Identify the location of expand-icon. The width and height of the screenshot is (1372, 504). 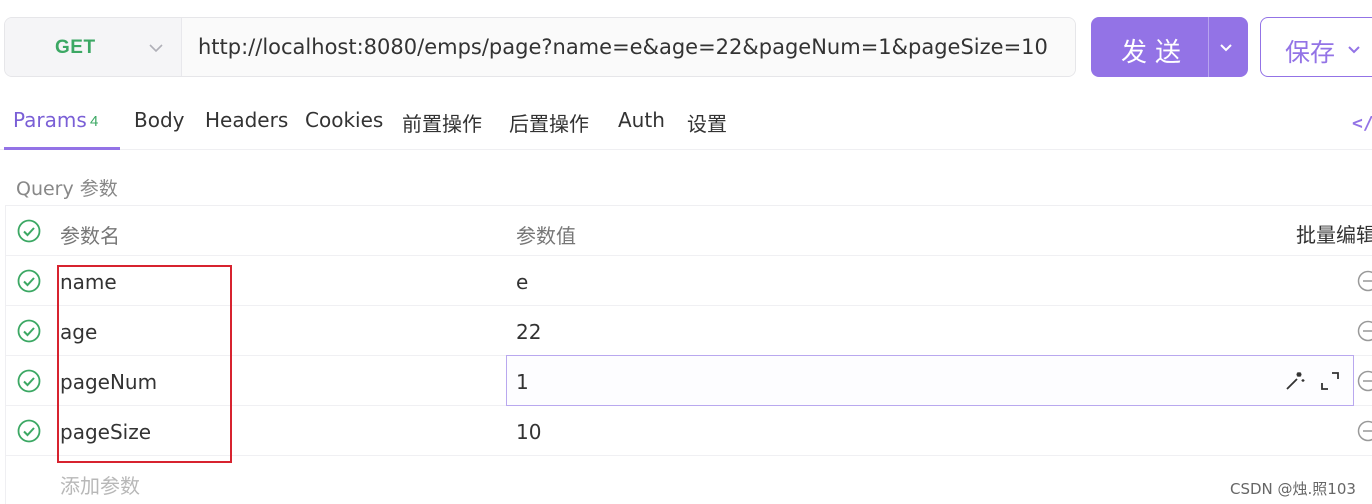
(1330, 381).